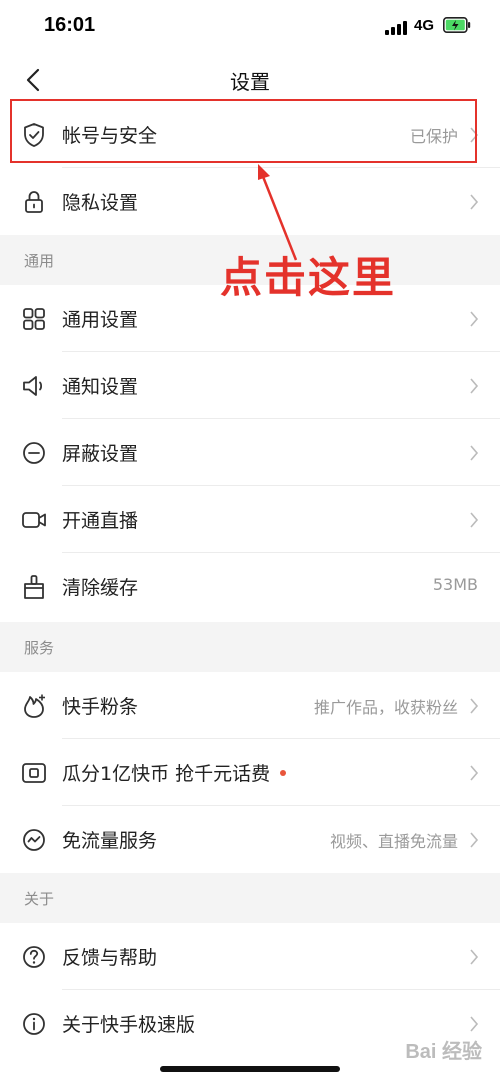 The image size is (500, 1082). I want to click on status-bar: 16:01 4G, so click(250, 28).